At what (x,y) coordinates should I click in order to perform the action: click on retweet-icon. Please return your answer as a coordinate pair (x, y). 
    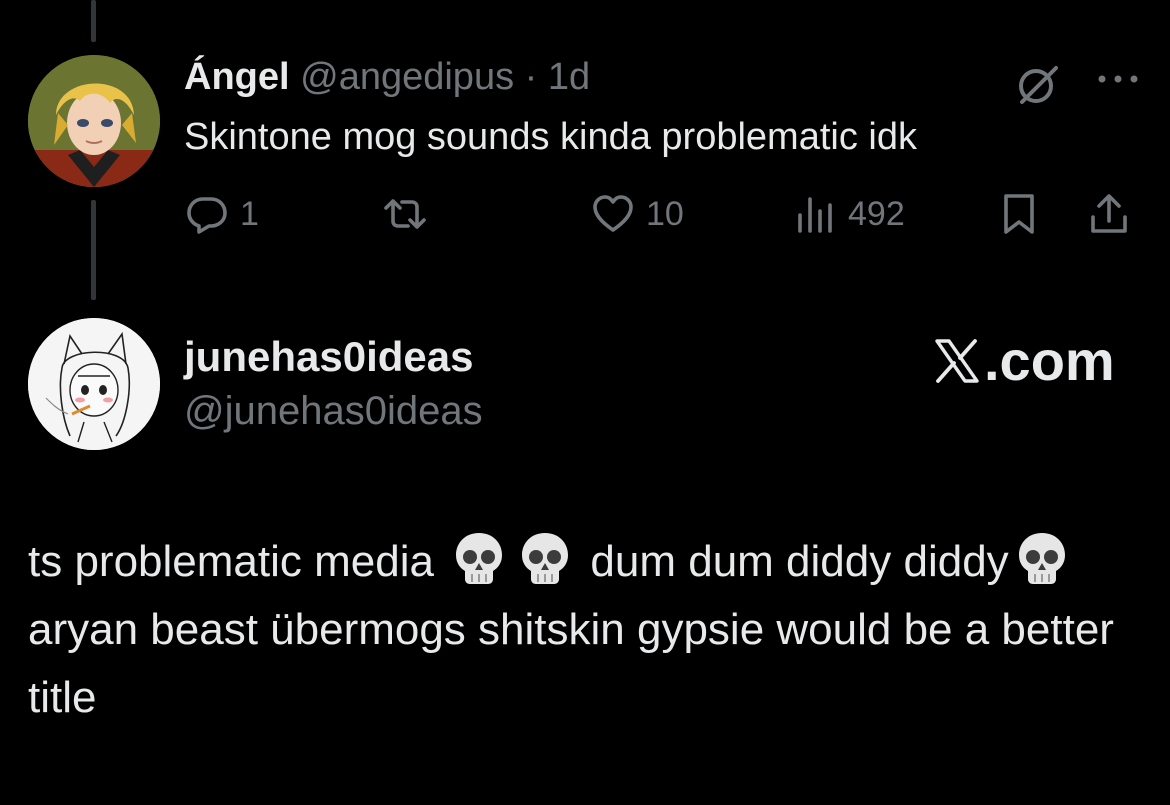
    Looking at the image, I should click on (405, 214).